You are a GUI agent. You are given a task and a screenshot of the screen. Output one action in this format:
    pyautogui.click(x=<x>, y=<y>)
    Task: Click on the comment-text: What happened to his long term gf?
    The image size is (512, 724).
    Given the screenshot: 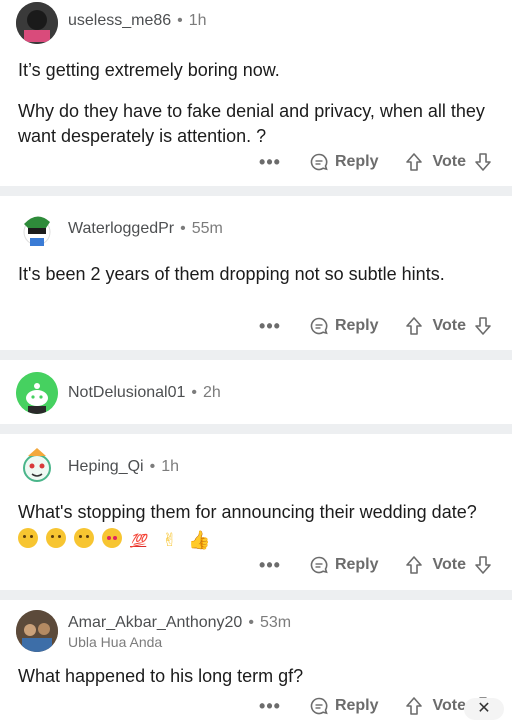 What is the action you would take?
    pyautogui.click(x=161, y=676)
    